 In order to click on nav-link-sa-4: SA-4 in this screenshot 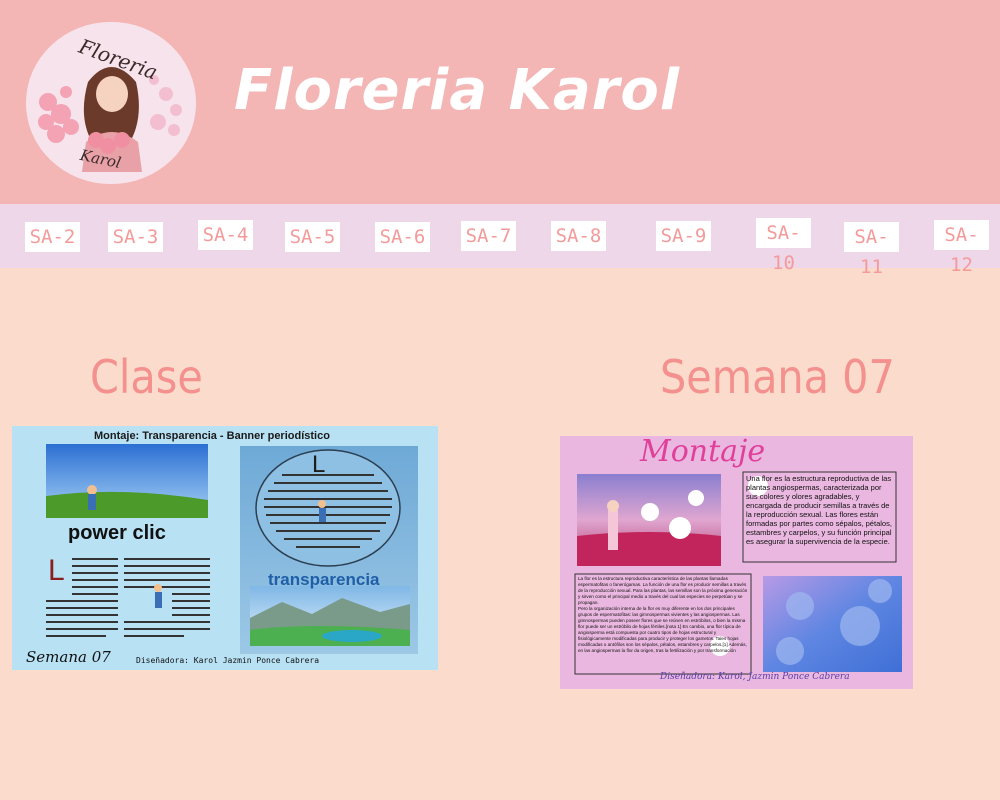, I will do `click(225, 235)`.